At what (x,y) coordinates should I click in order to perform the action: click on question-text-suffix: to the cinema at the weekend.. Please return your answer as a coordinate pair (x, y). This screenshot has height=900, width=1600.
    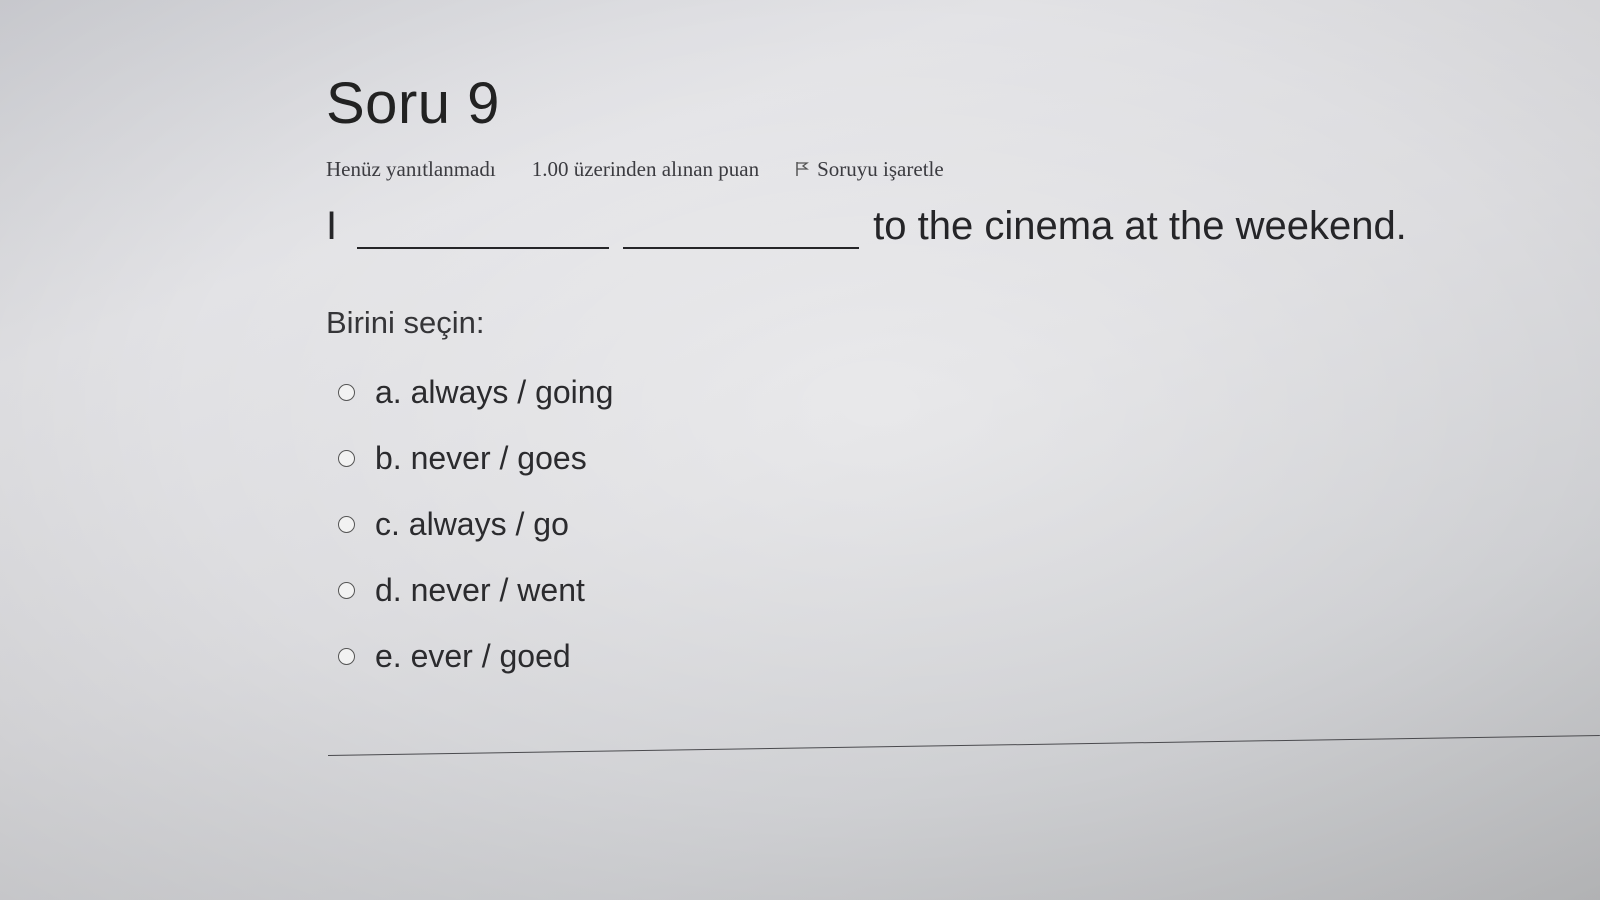
    Looking at the image, I should click on (1140, 226).